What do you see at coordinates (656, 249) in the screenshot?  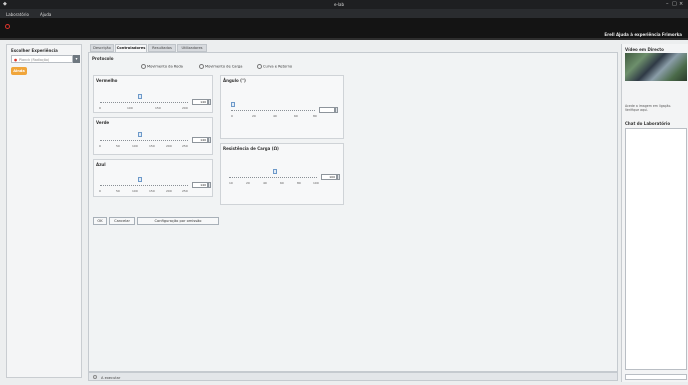 I see `chat-log` at bounding box center [656, 249].